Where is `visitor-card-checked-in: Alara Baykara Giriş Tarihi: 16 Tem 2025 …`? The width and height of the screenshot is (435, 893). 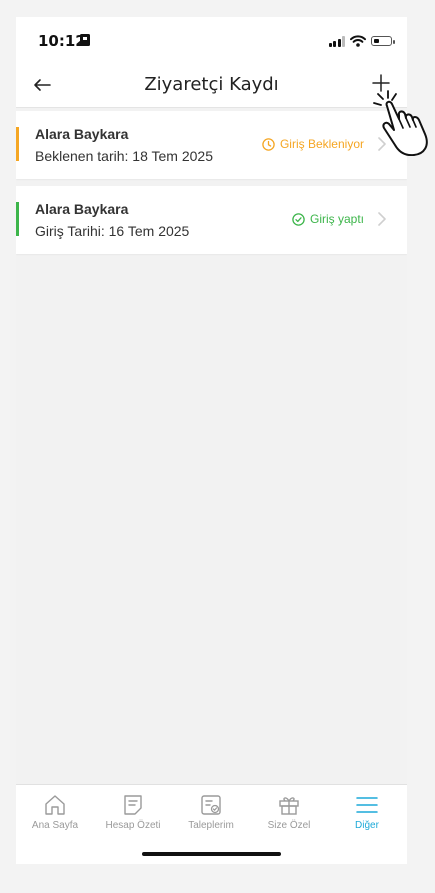 visitor-card-checked-in: Alara Baykara Giriş Tarihi: 16 Tem 2025 … is located at coordinates (211, 220).